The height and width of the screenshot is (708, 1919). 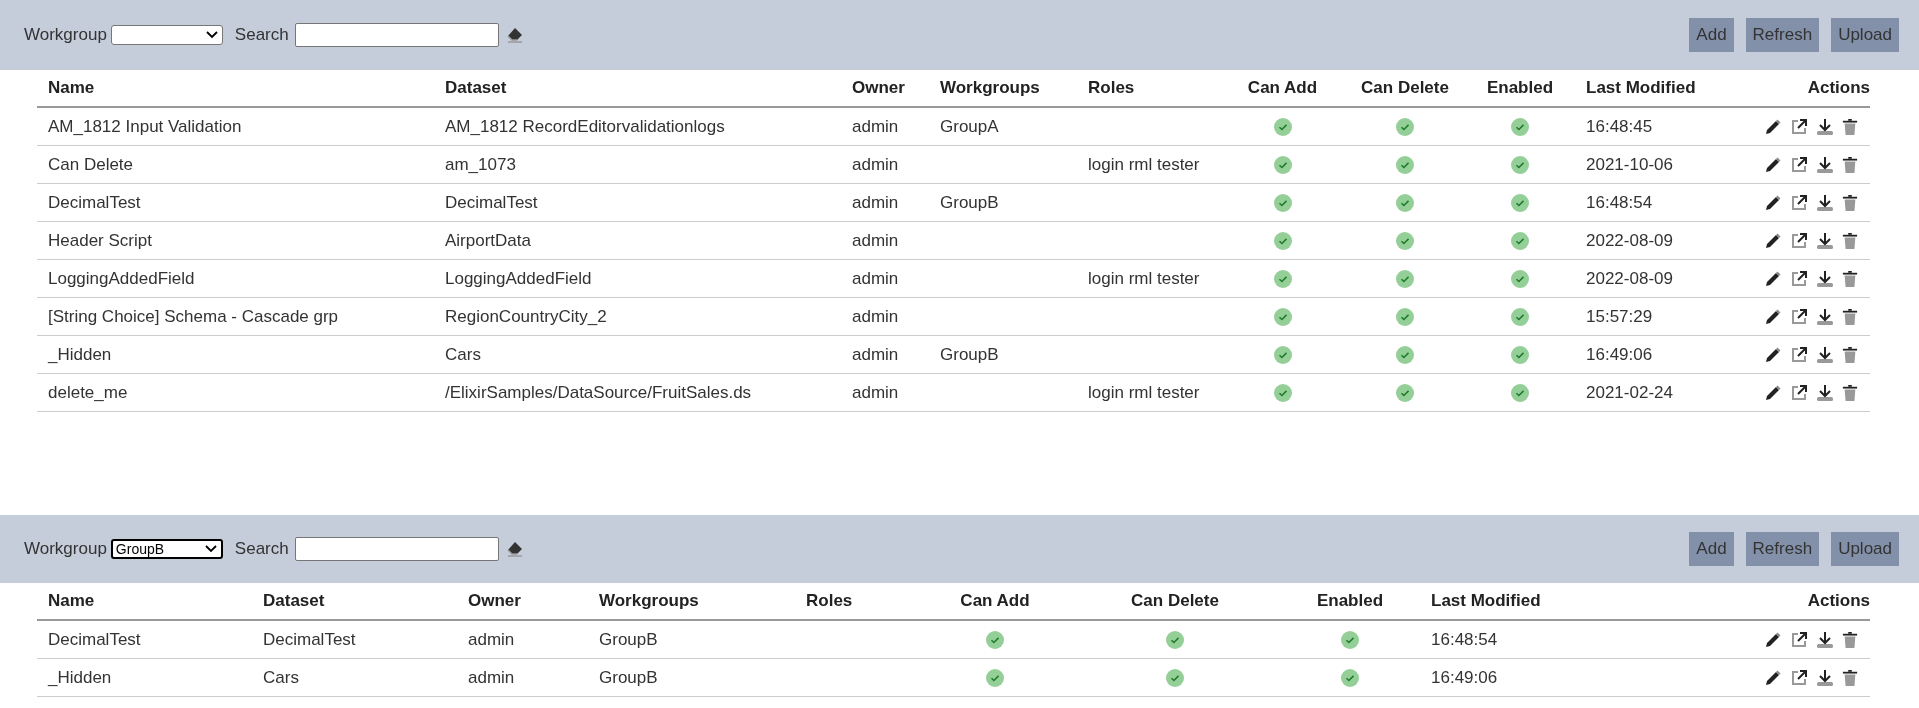 I want to click on search-label: Search, so click(x=261, y=35).